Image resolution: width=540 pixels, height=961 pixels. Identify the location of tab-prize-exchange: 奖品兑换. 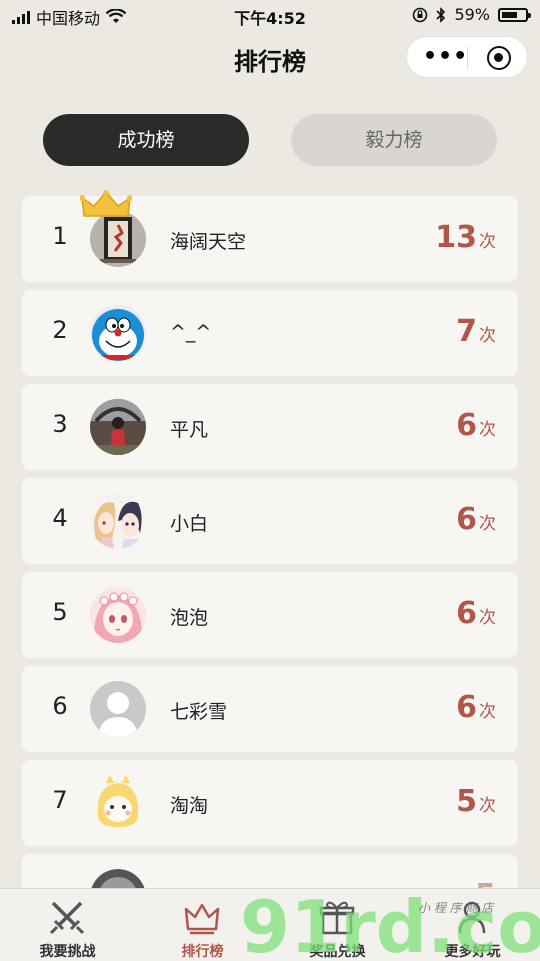
(337, 925).